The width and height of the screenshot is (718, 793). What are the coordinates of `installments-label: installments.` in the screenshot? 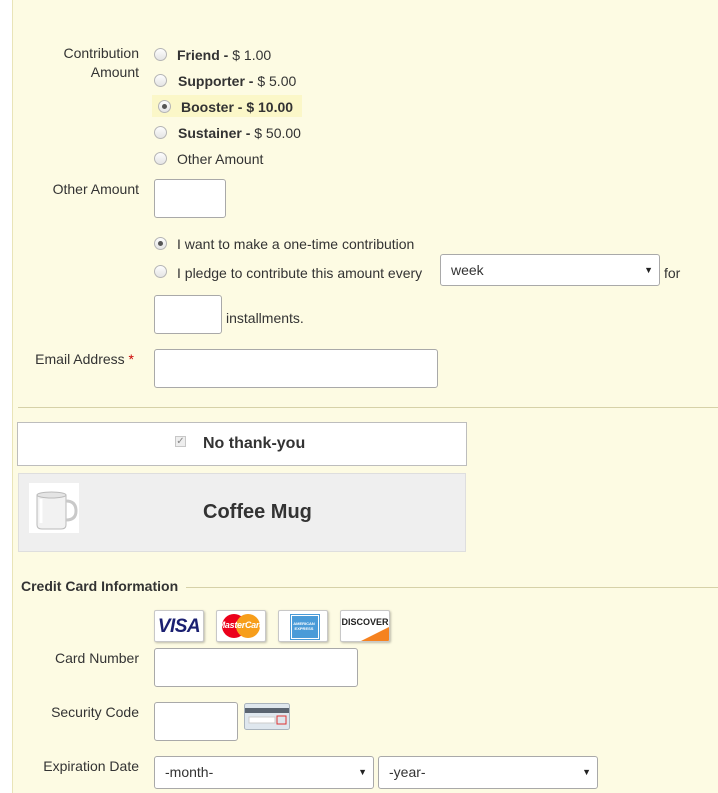 It's located at (265, 318).